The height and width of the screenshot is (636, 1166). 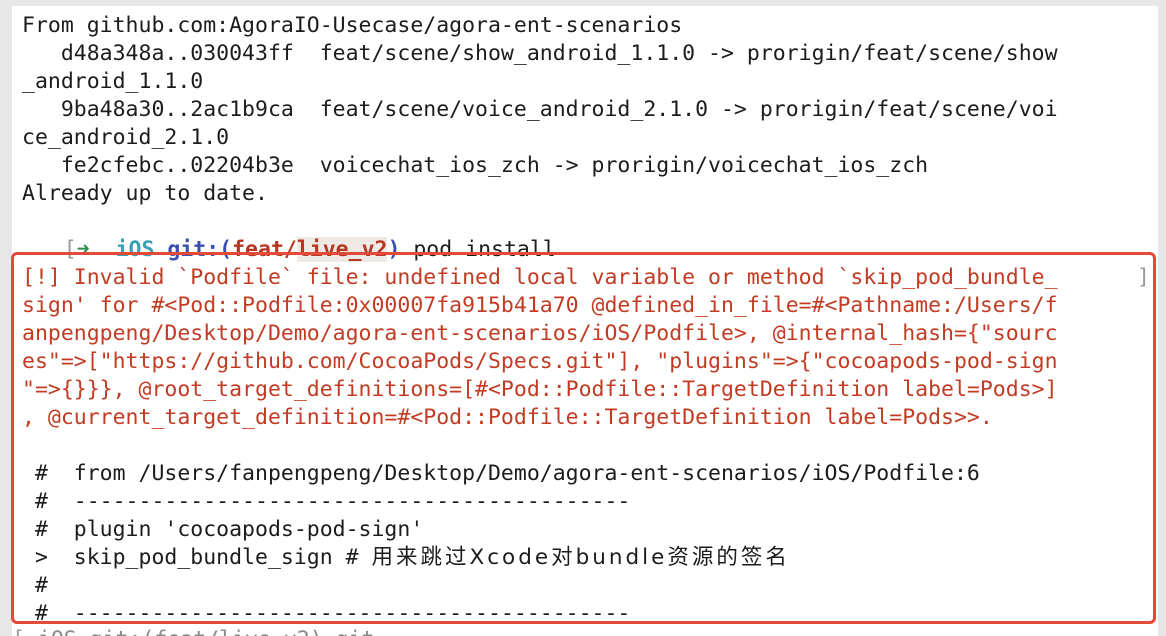 What do you see at coordinates (200, 249) in the screenshot?
I see `git-label: git:(` at bounding box center [200, 249].